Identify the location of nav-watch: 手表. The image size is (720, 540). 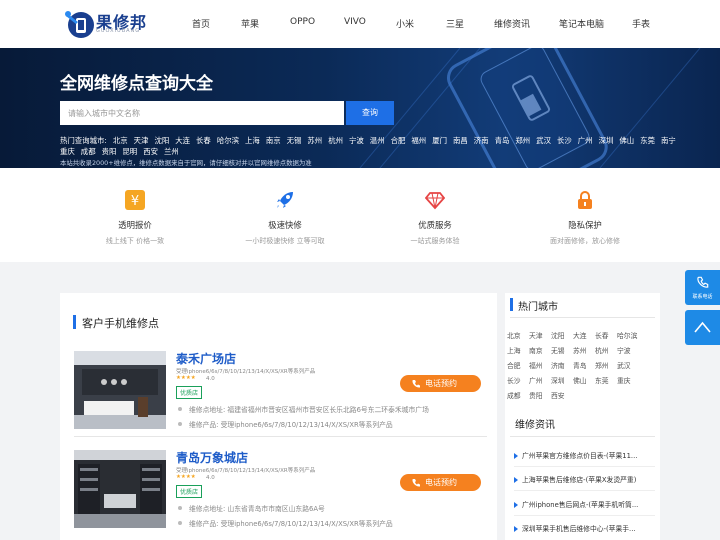
(641, 23).